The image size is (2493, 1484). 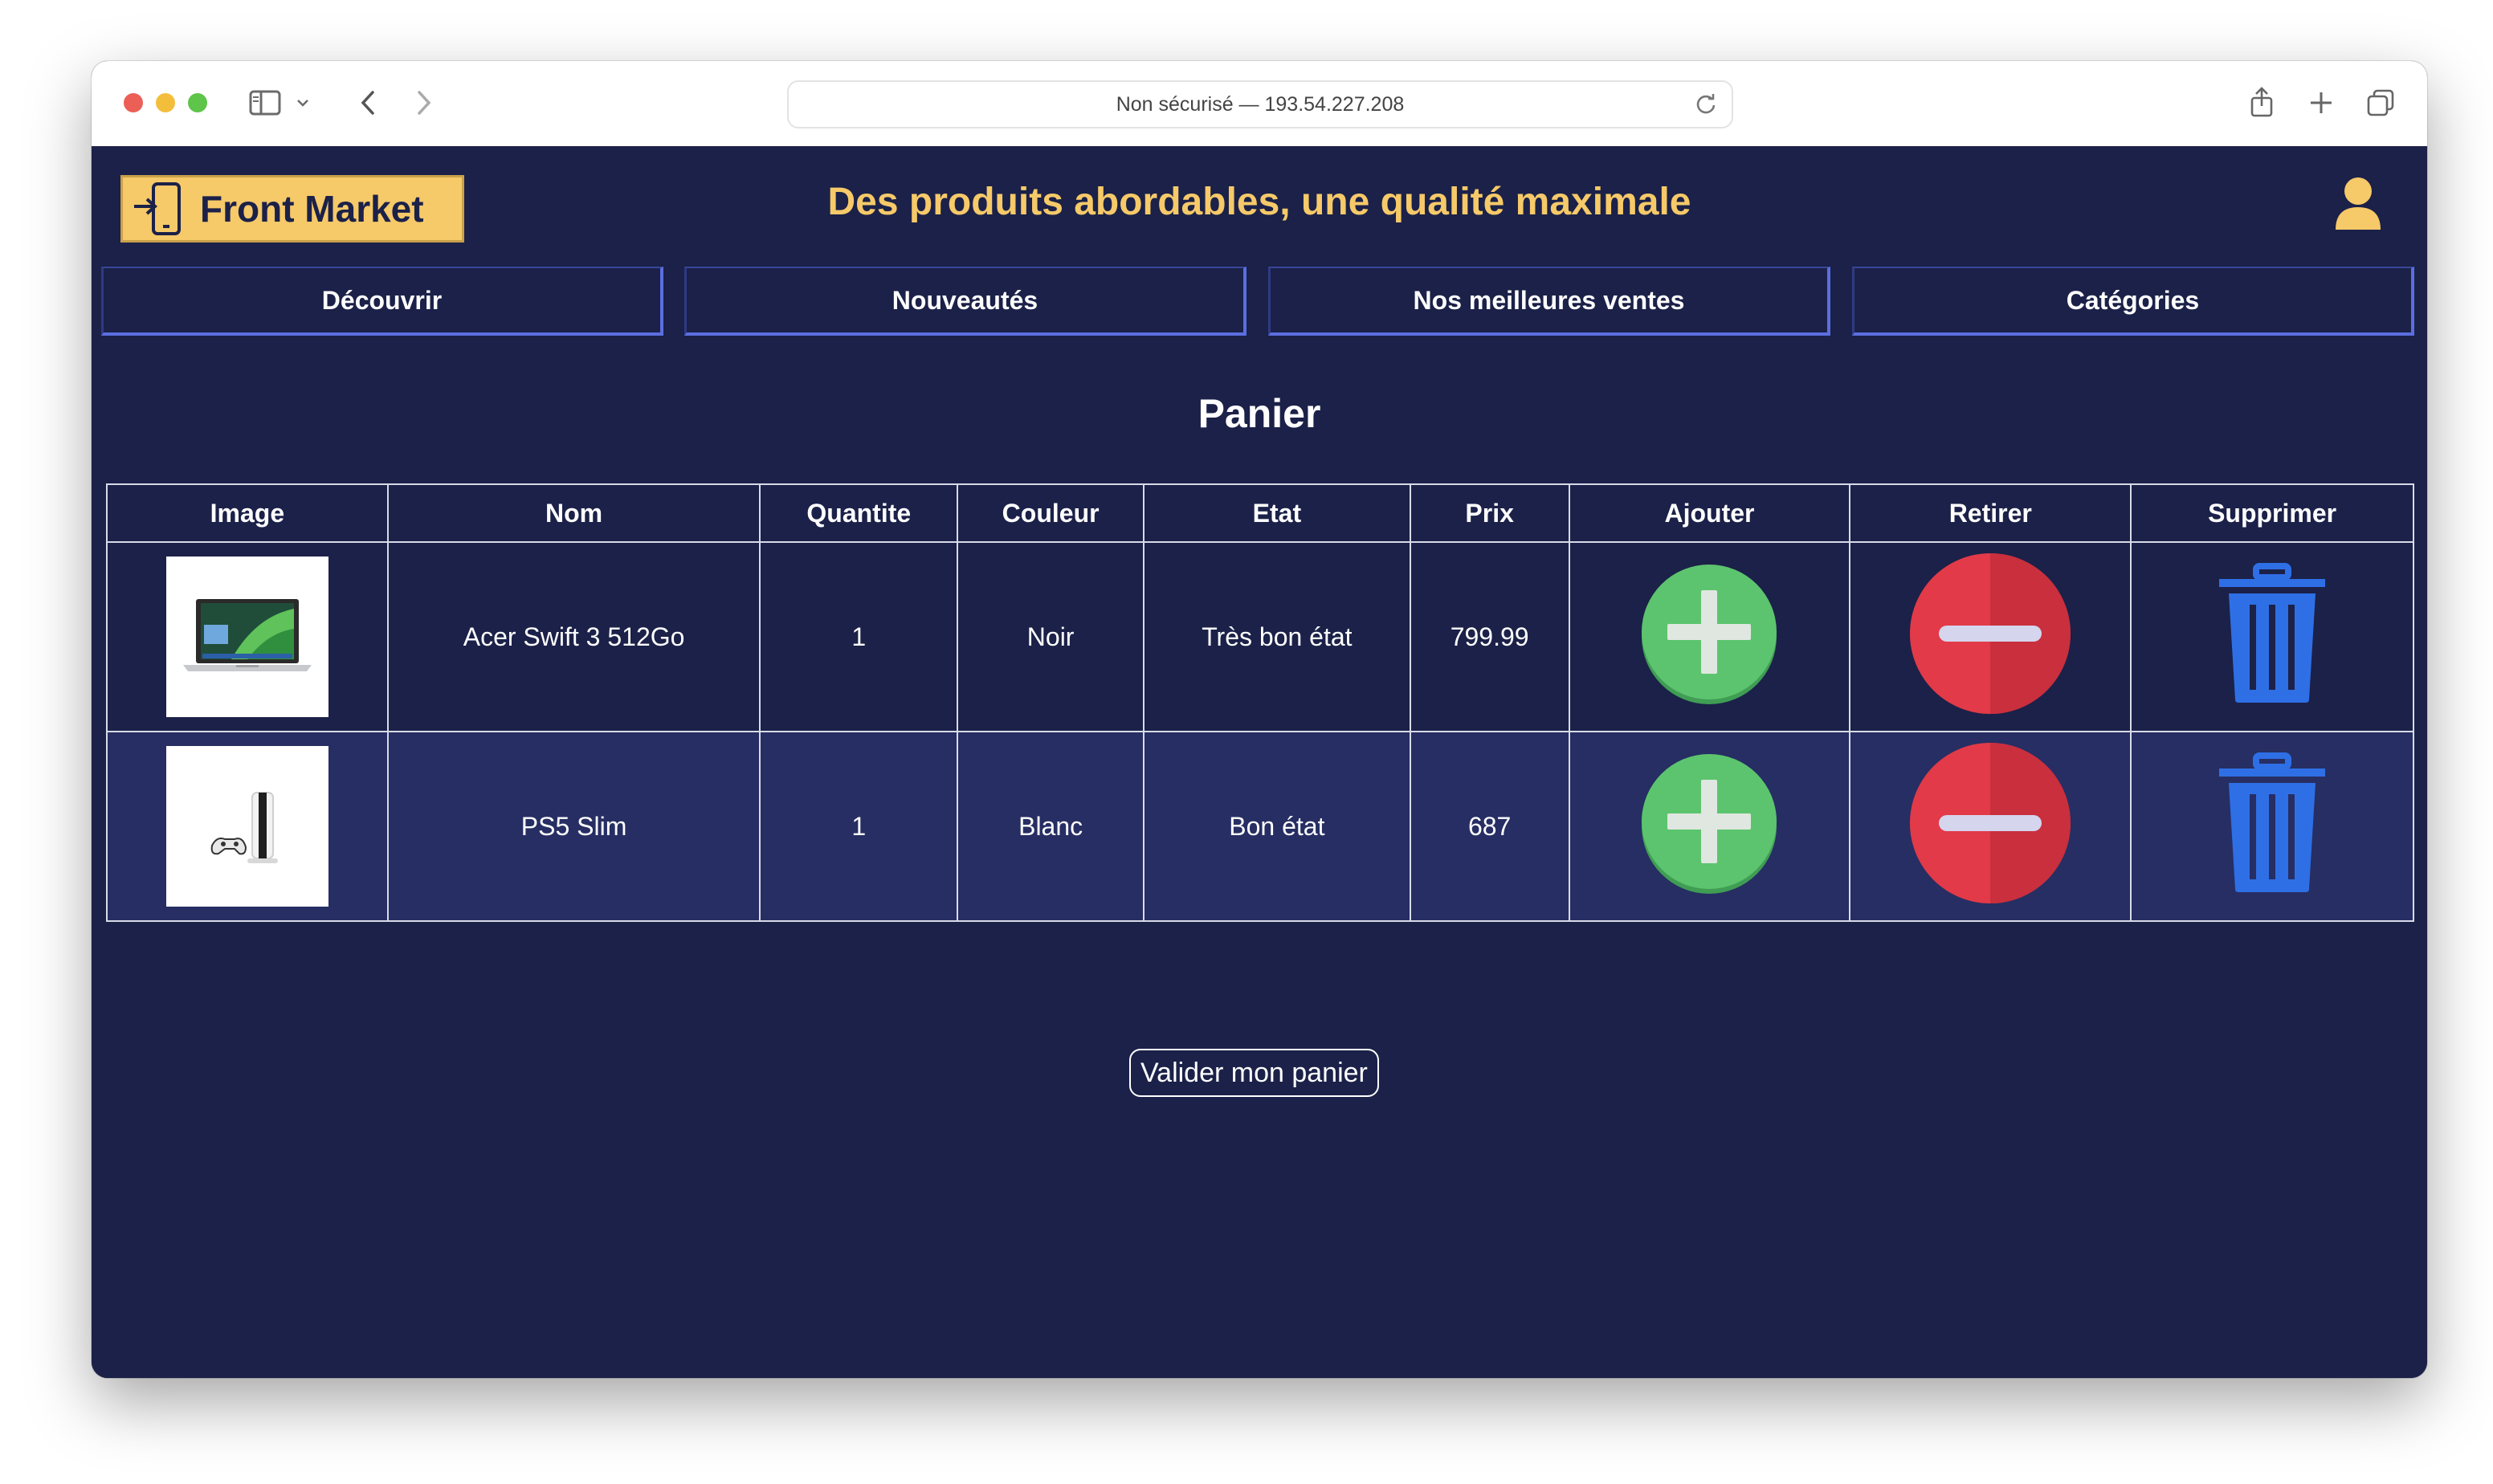 I want to click on cell-condition: Très bon état, so click(x=1277, y=636).